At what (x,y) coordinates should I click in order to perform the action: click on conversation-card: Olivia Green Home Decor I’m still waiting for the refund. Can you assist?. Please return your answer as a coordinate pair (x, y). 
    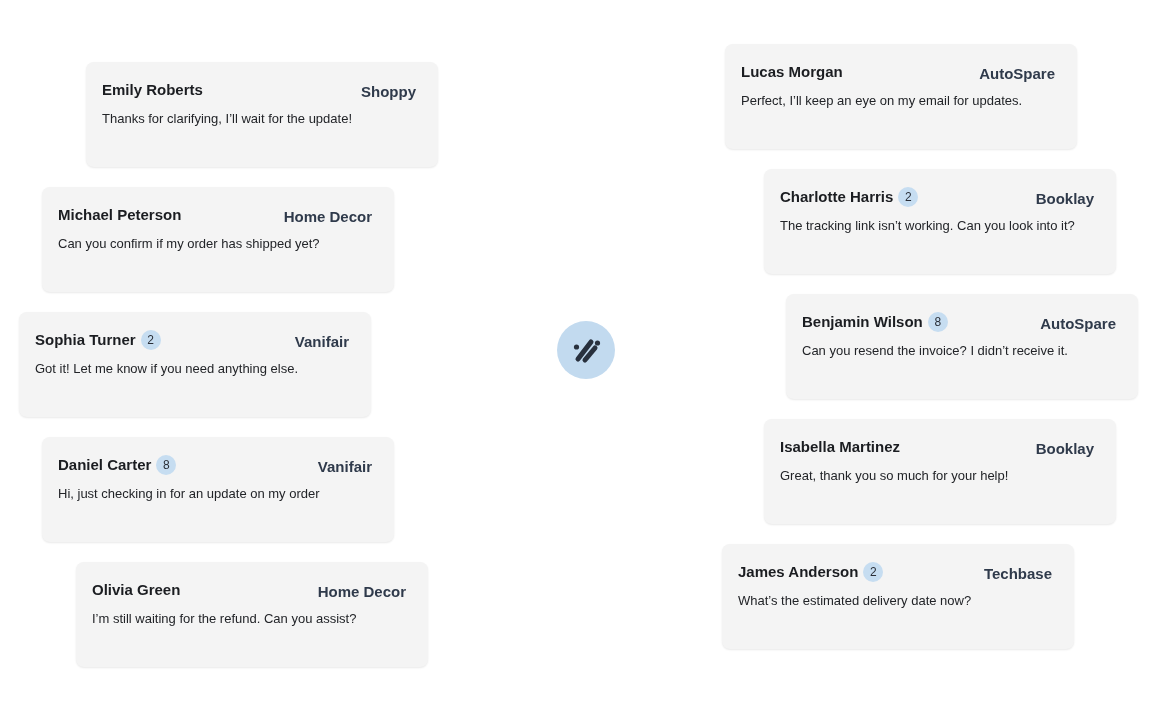
    Looking at the image, I should click on (252, 614).